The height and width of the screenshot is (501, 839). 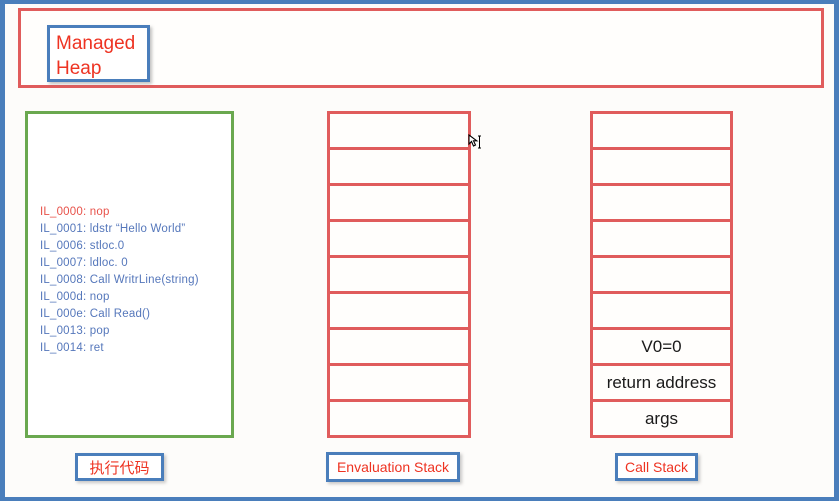 I want to click on il-code-line: IL_0001: ldstr “Hello World”, so click(x=113, y=229).